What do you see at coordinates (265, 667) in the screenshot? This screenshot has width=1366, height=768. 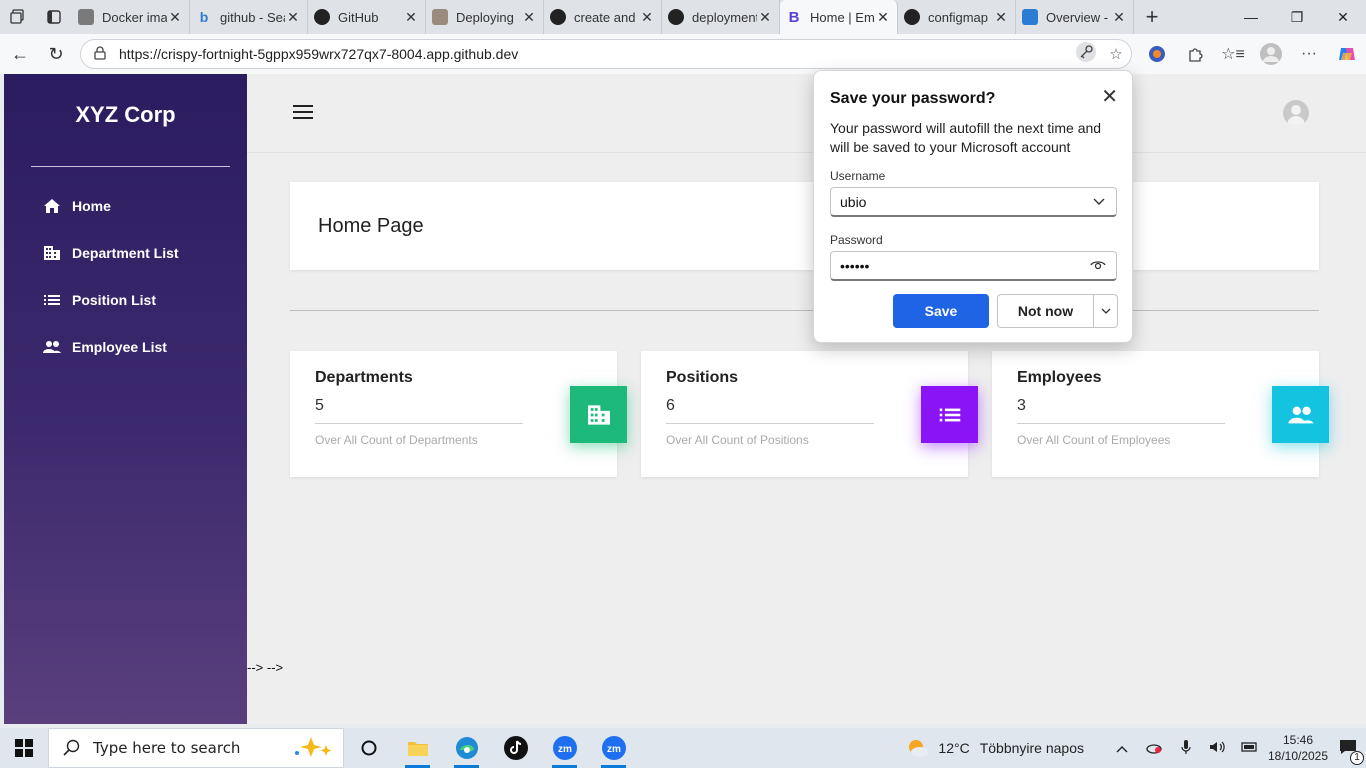 I see `stray-text: --> -->` at bounding box center [265, 667].